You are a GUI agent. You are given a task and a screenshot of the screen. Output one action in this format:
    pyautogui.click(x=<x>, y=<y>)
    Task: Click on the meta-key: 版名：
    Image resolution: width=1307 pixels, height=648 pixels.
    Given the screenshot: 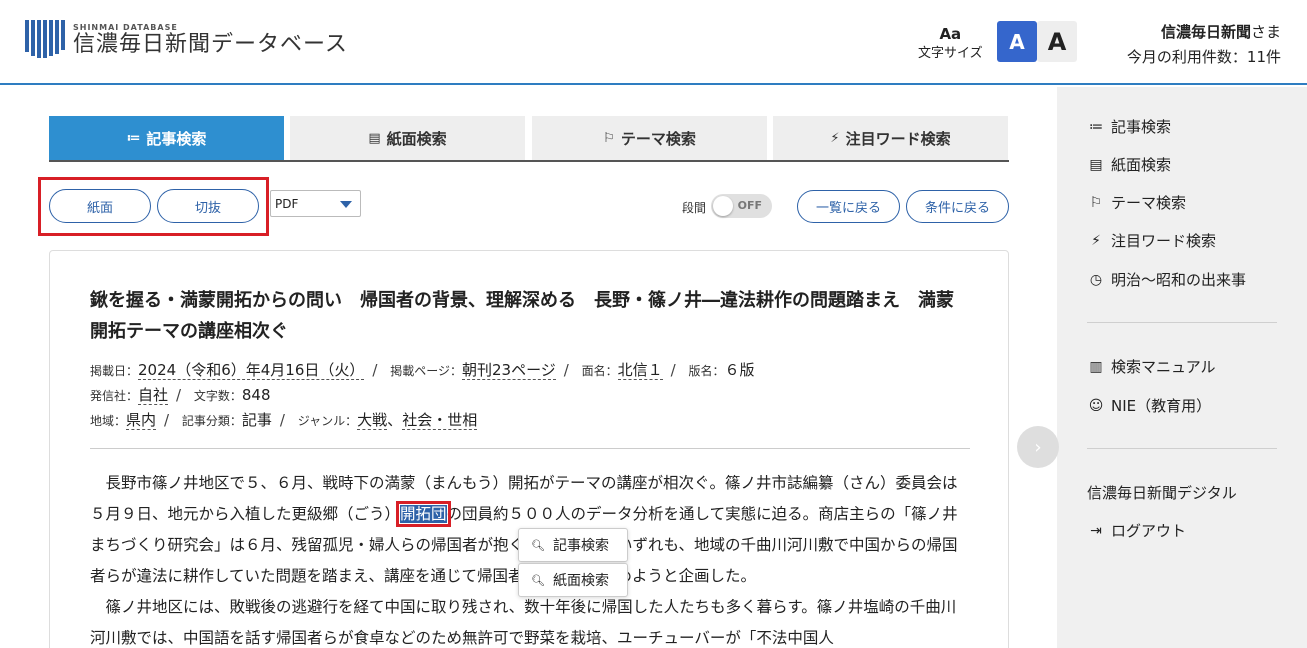 What is the action you would take?
    pyautogui.click(x=706, y=371)
    